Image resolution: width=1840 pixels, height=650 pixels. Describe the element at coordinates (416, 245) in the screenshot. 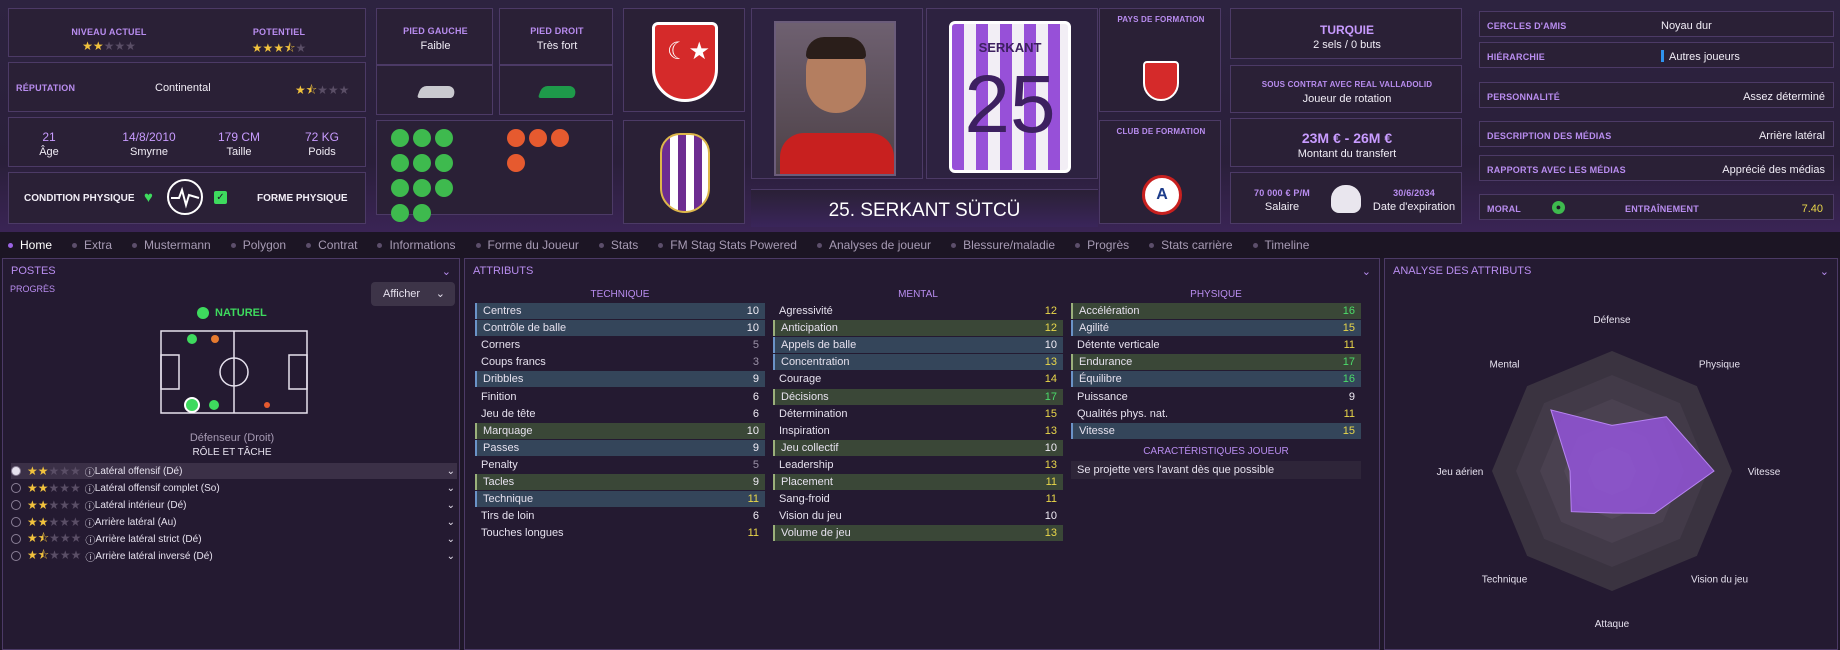

I see `tab-informations: Informations` at that location.